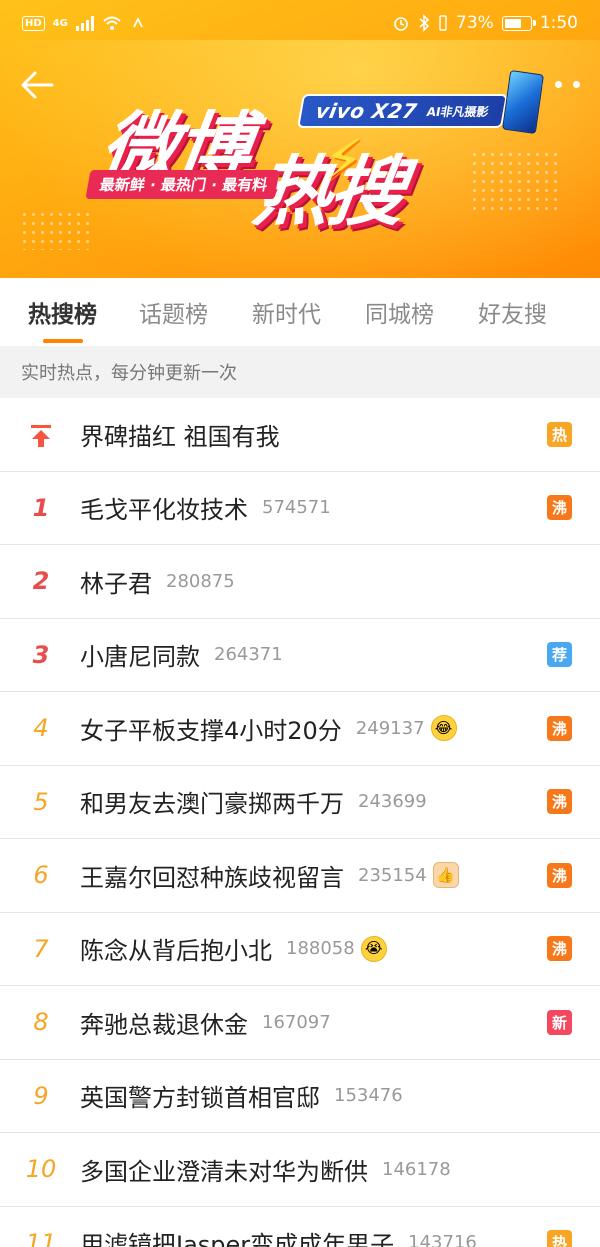  I want to click on list-item: 1 毛戈平化妆技术 574571 沸, so click(300, 508).